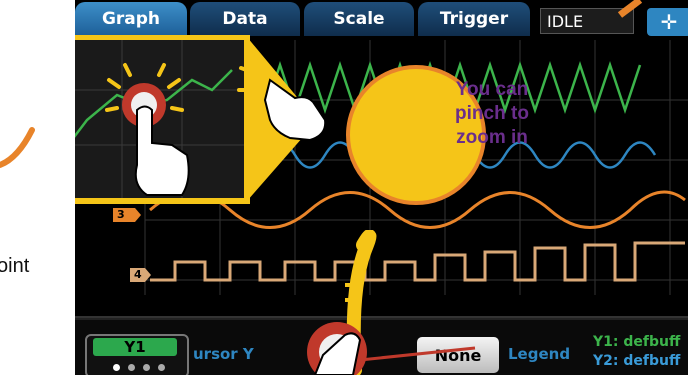  What do you see at coordinates (474, 19) in the screenshot?
I see `tab-trigger: Trigger` at bounding box center [474, 19].